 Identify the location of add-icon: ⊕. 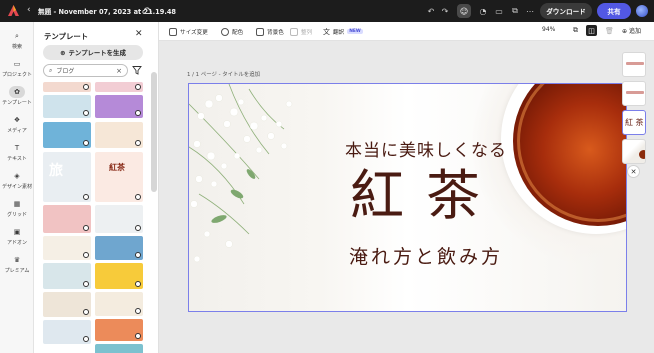
(625, 31).